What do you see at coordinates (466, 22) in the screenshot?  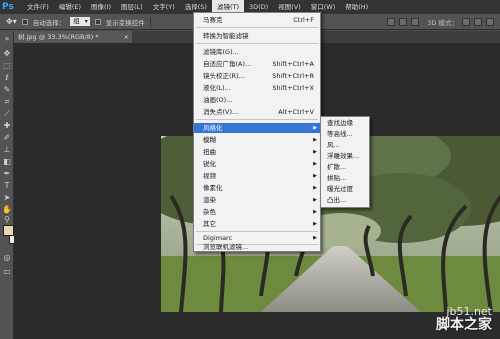 I see `rotate-3d-icon` at bounding box center [466, 22].